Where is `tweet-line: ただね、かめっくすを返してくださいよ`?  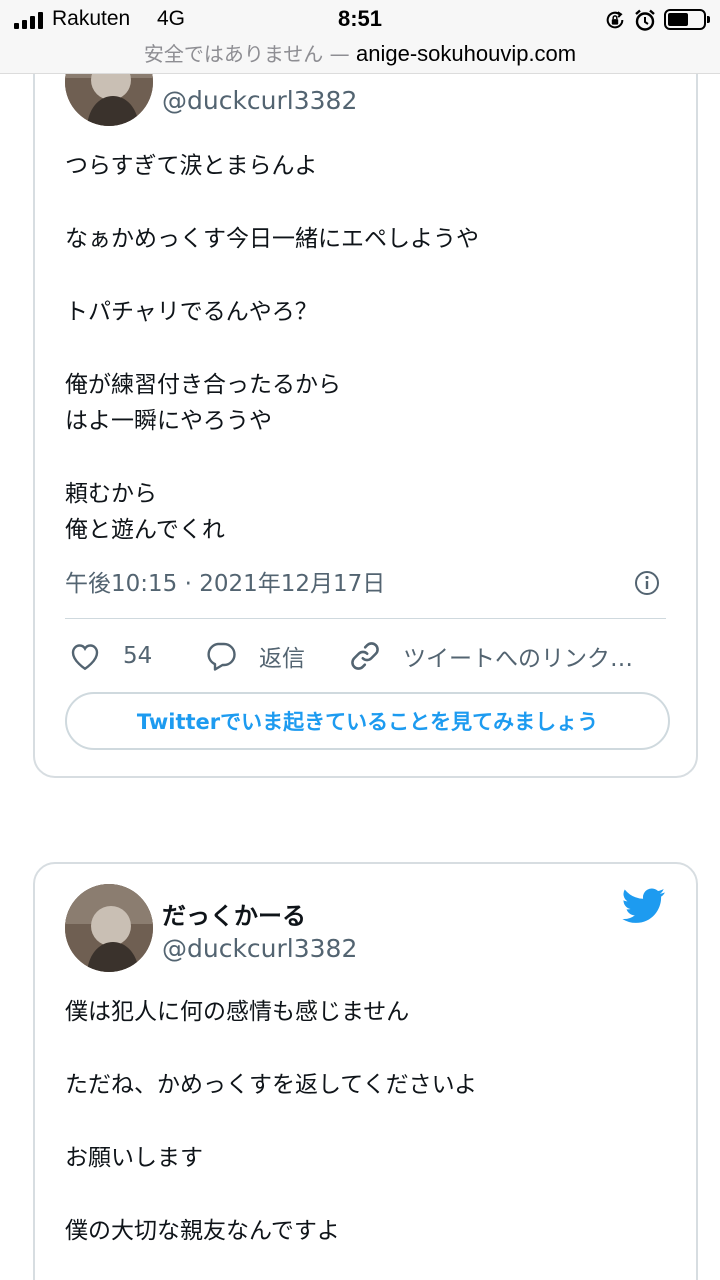 tweet-line: ただね、かめっくすを返してくださいよ is located at coordinates (271, 1085).